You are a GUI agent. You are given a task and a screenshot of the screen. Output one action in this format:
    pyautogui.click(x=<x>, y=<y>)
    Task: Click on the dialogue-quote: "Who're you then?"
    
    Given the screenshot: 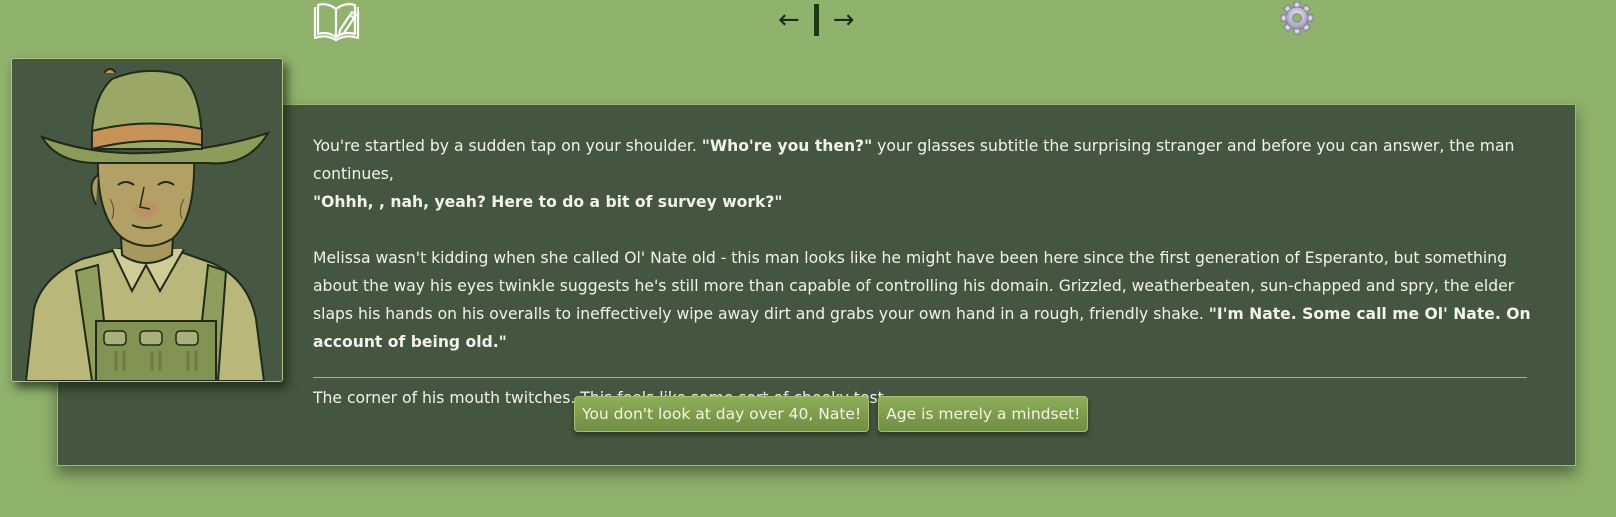 What is the action you would take?
    pyautogui.click(x=787, y=146)
    